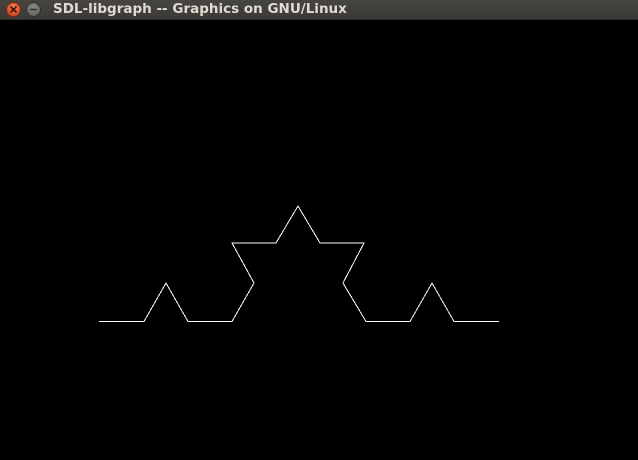 This screenshot has height=460, width=638. I want to click on window-title: SDL-libgraph -- Graphics on GNU/Linux, so click(200, 9).